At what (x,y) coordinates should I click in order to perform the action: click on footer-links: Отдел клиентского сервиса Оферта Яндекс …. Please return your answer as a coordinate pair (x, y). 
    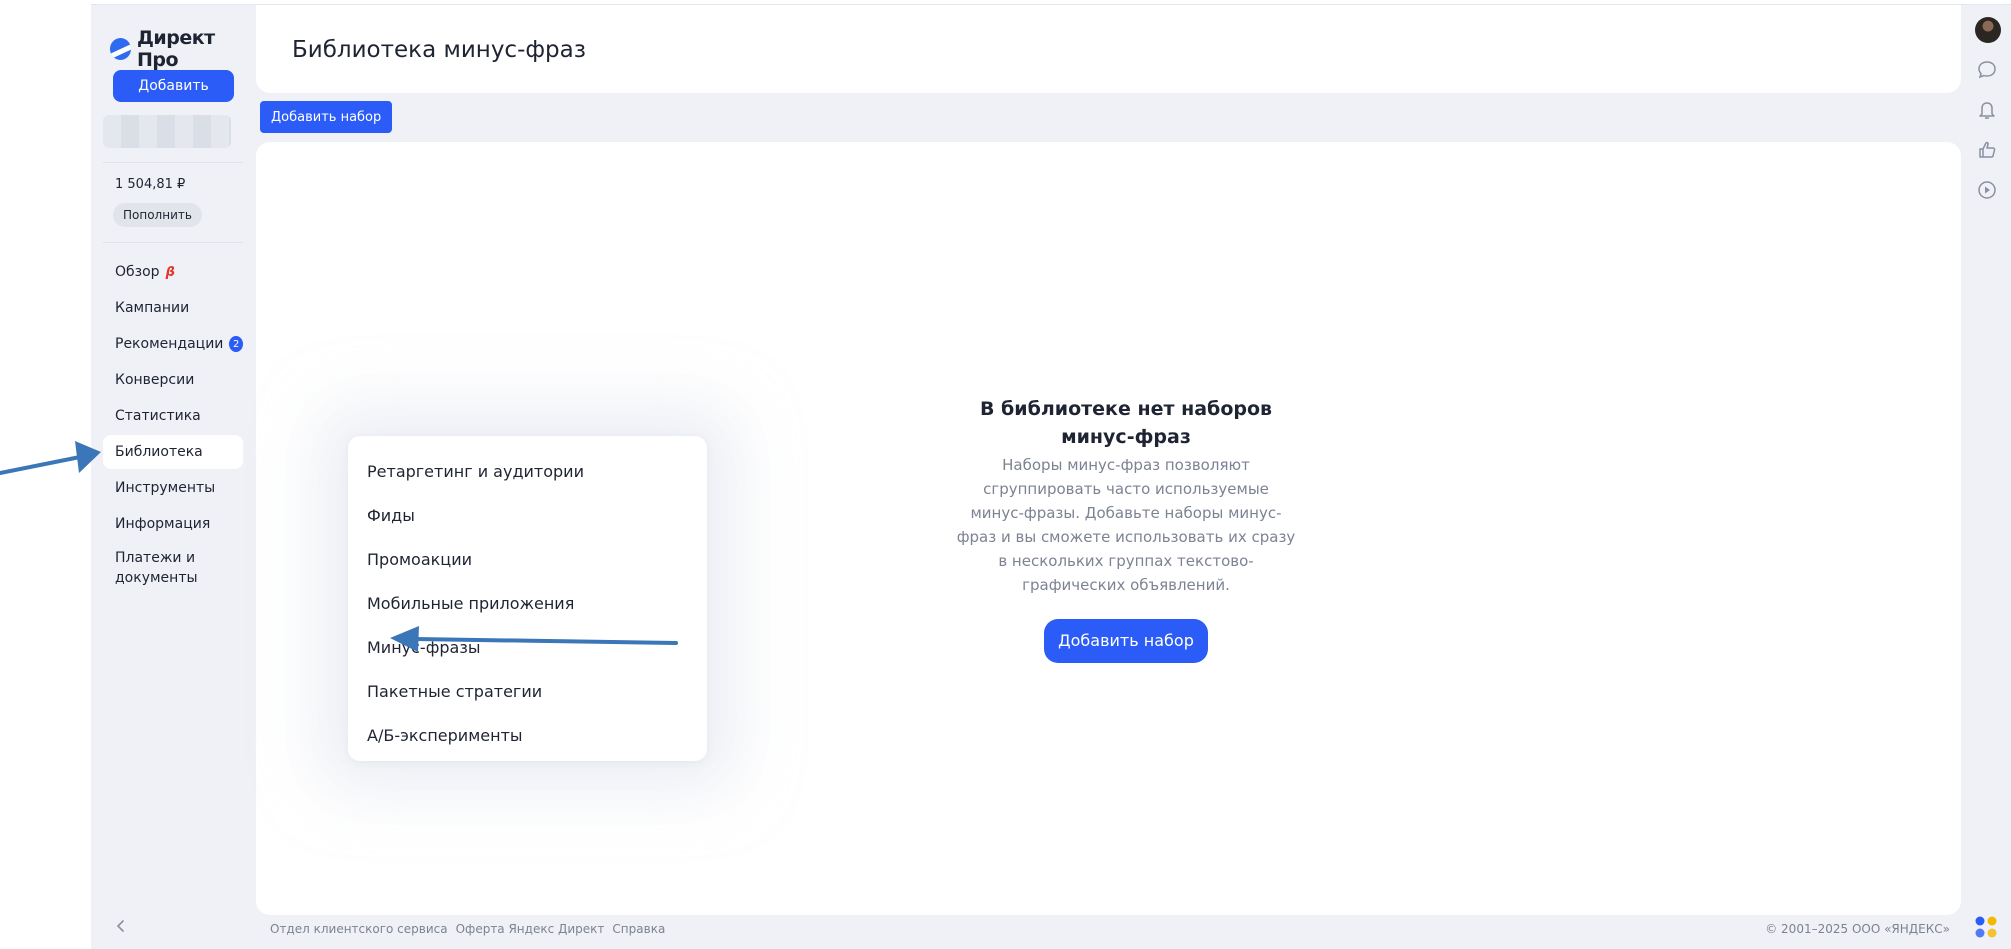
    Looking at the image, I should click on (467, 929).